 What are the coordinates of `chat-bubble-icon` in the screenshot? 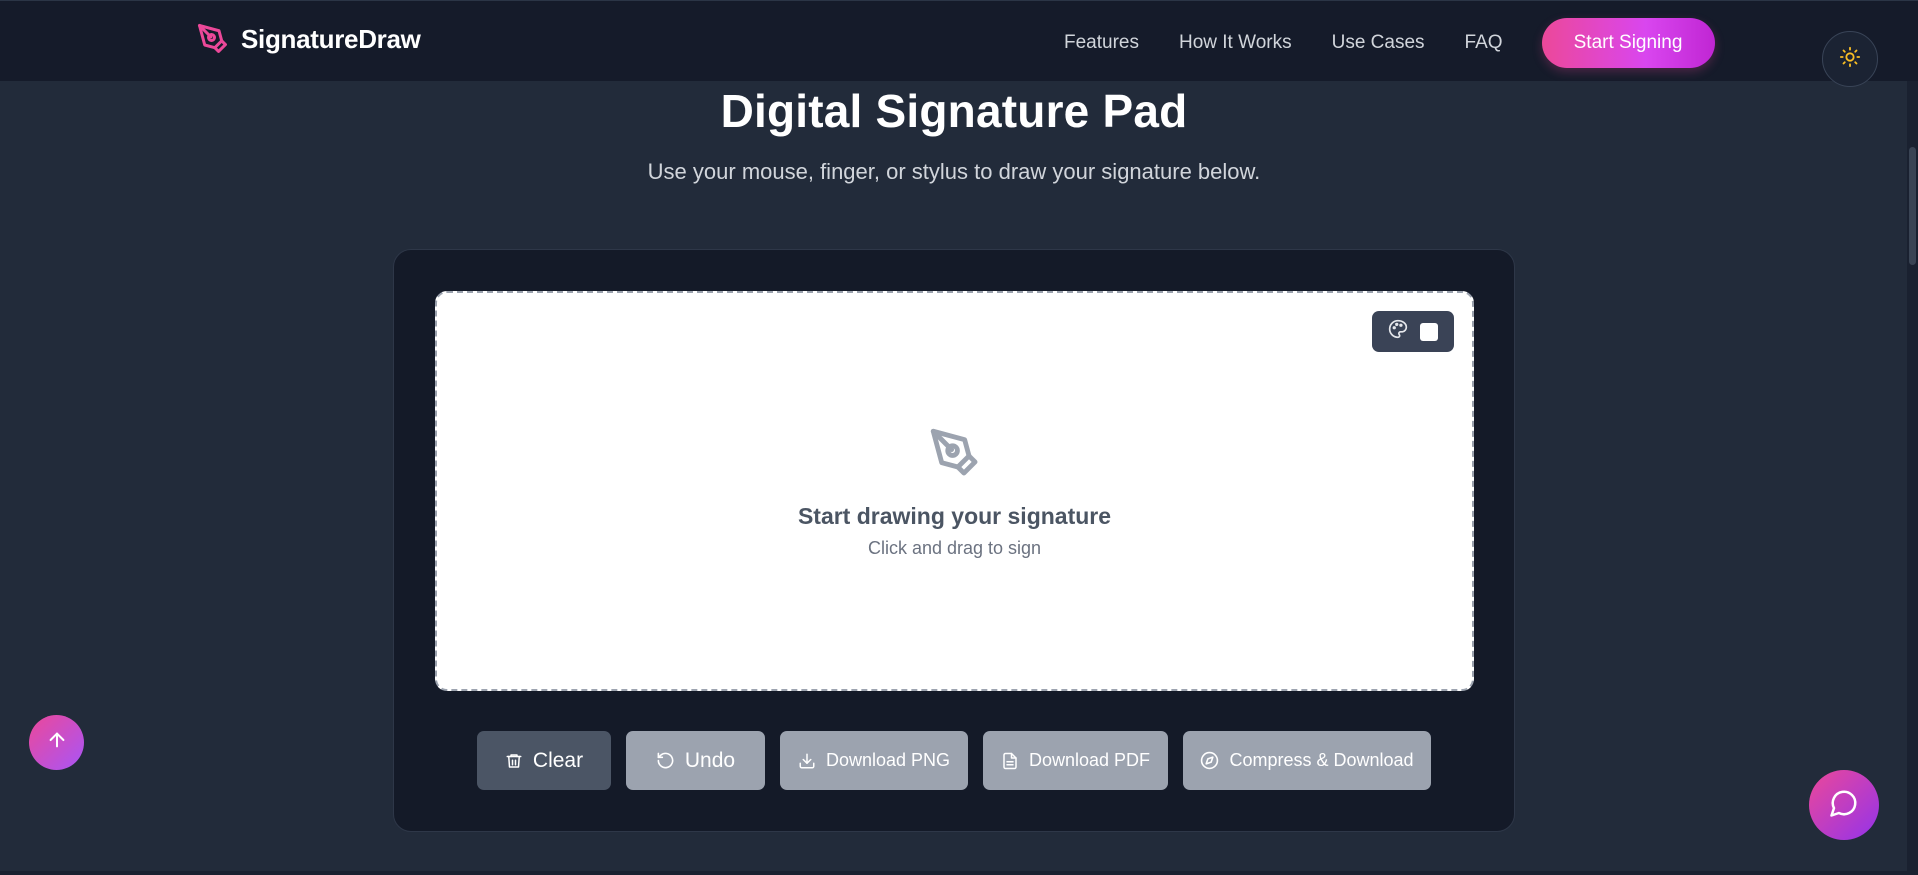 It's located at (1844, 805).